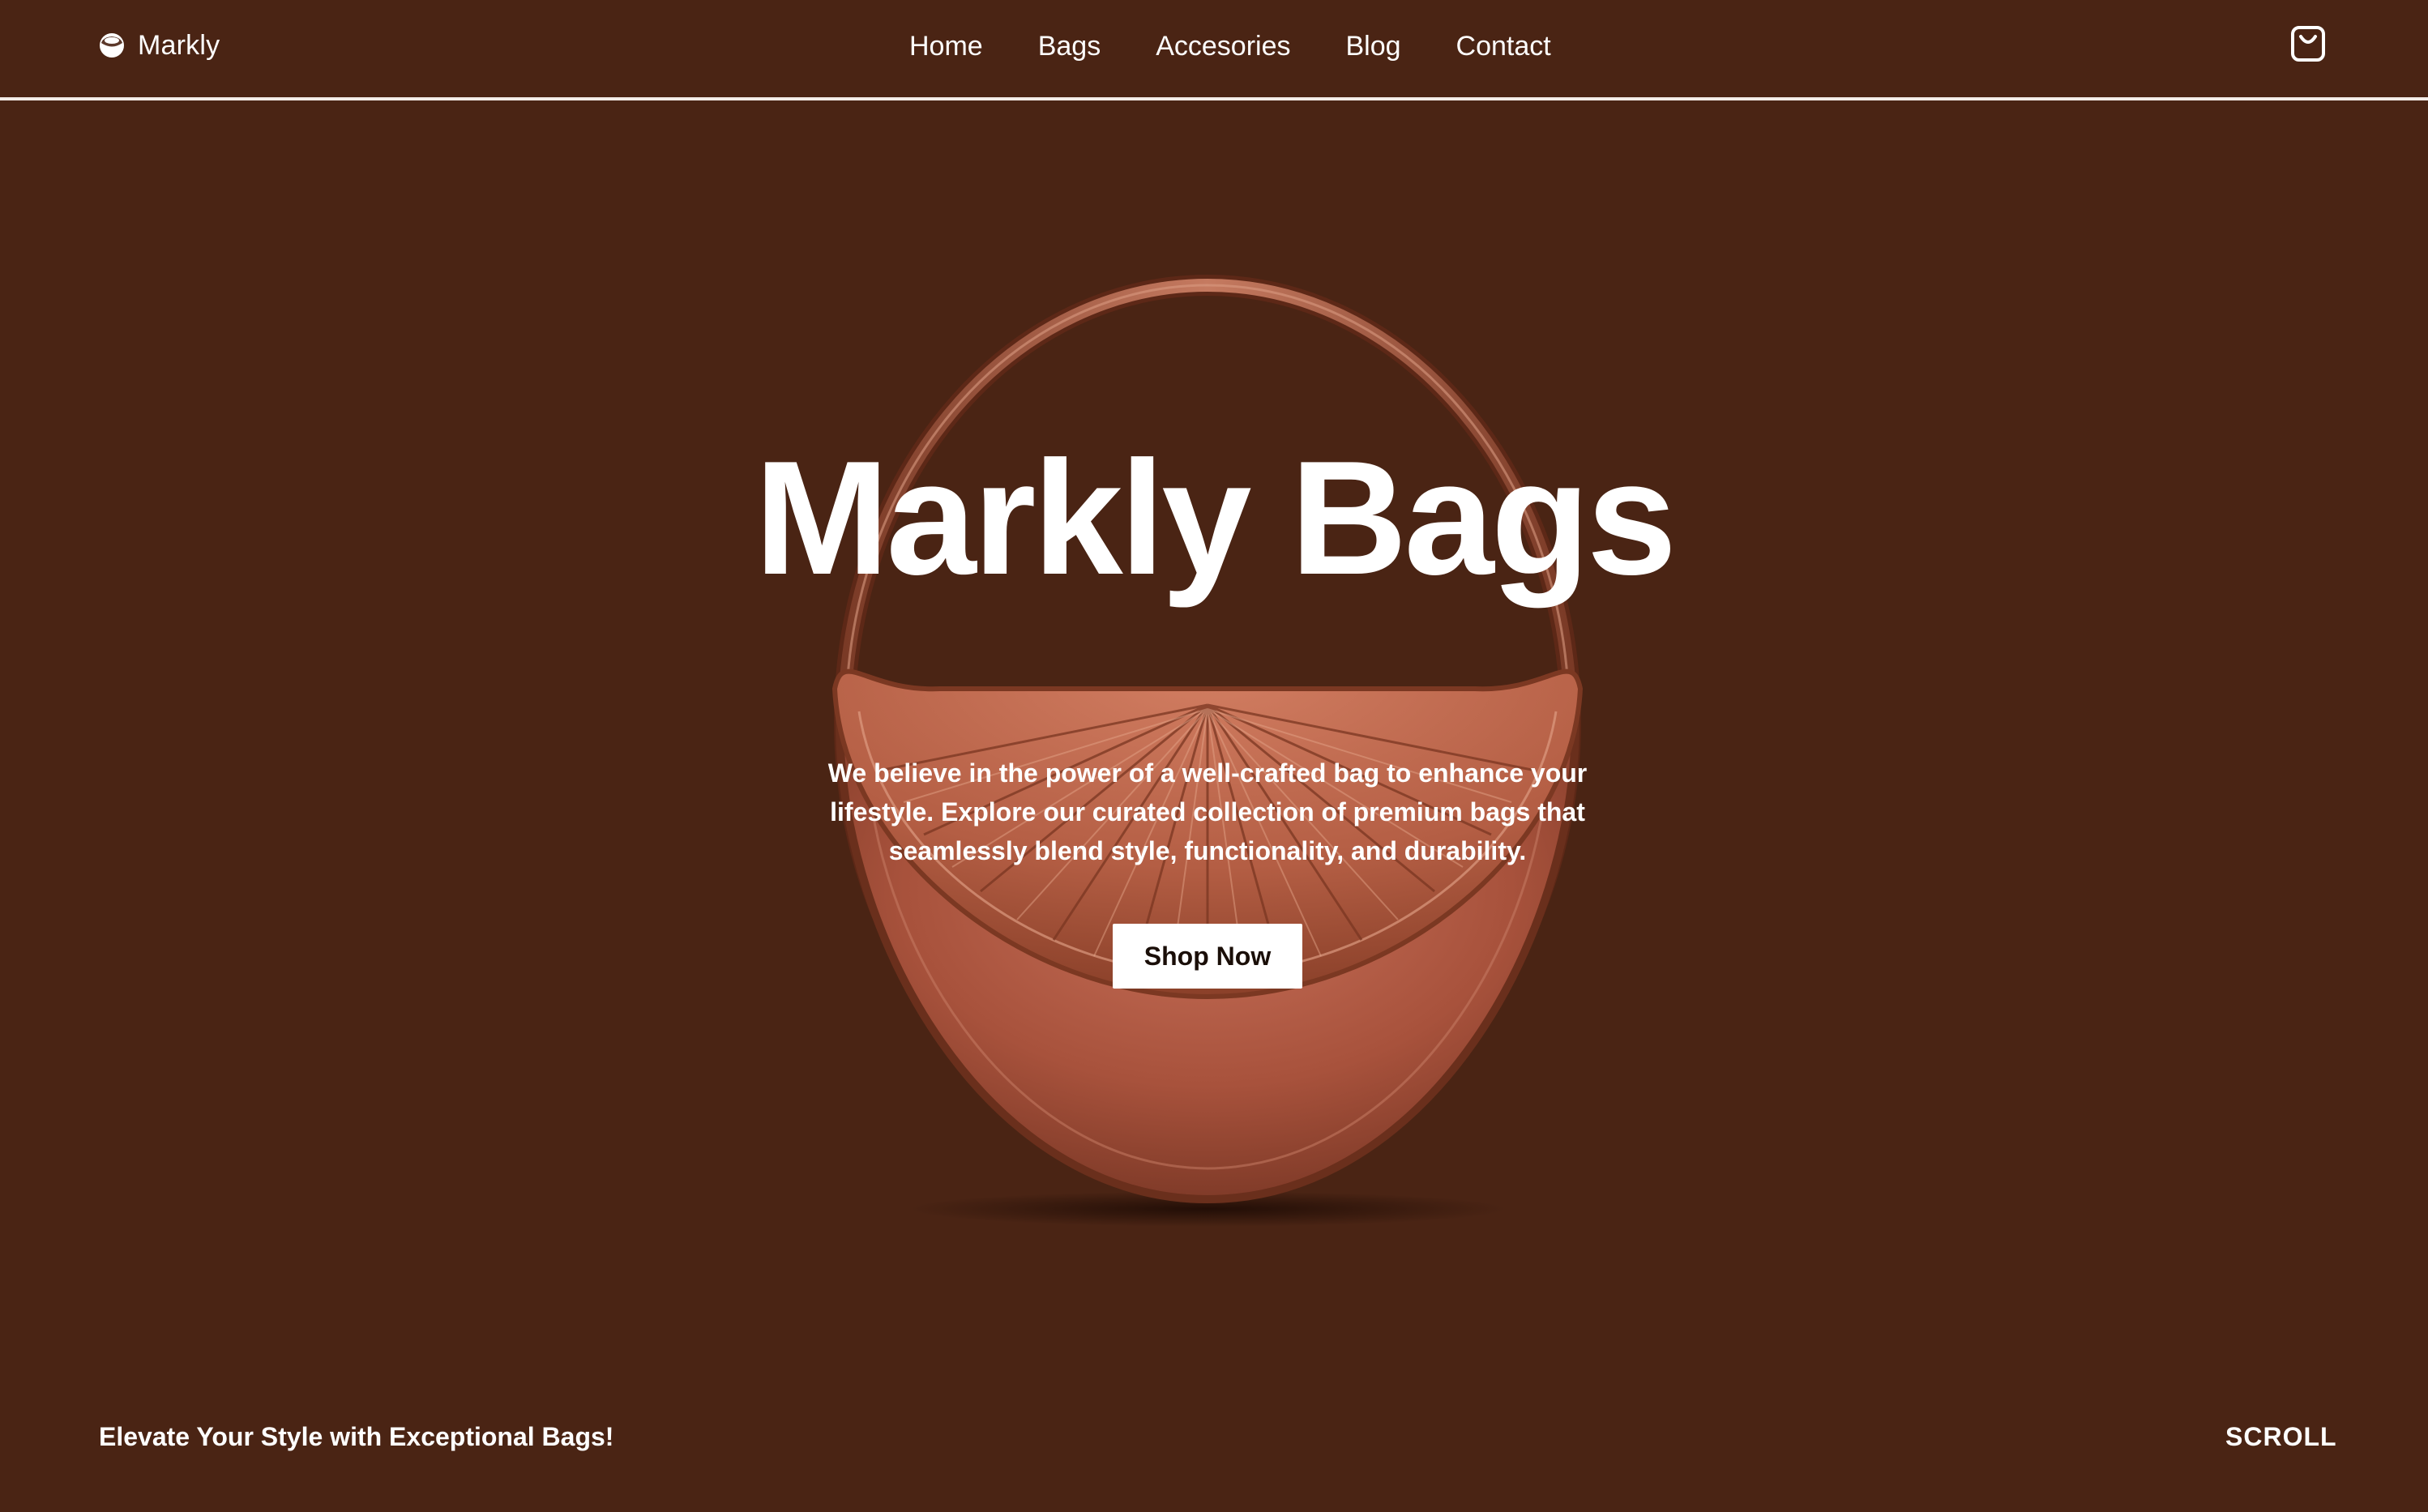 The height and width of the screenshot is (1512, 2428). I want to click on nav-item-home: Home, so click(946, 47).